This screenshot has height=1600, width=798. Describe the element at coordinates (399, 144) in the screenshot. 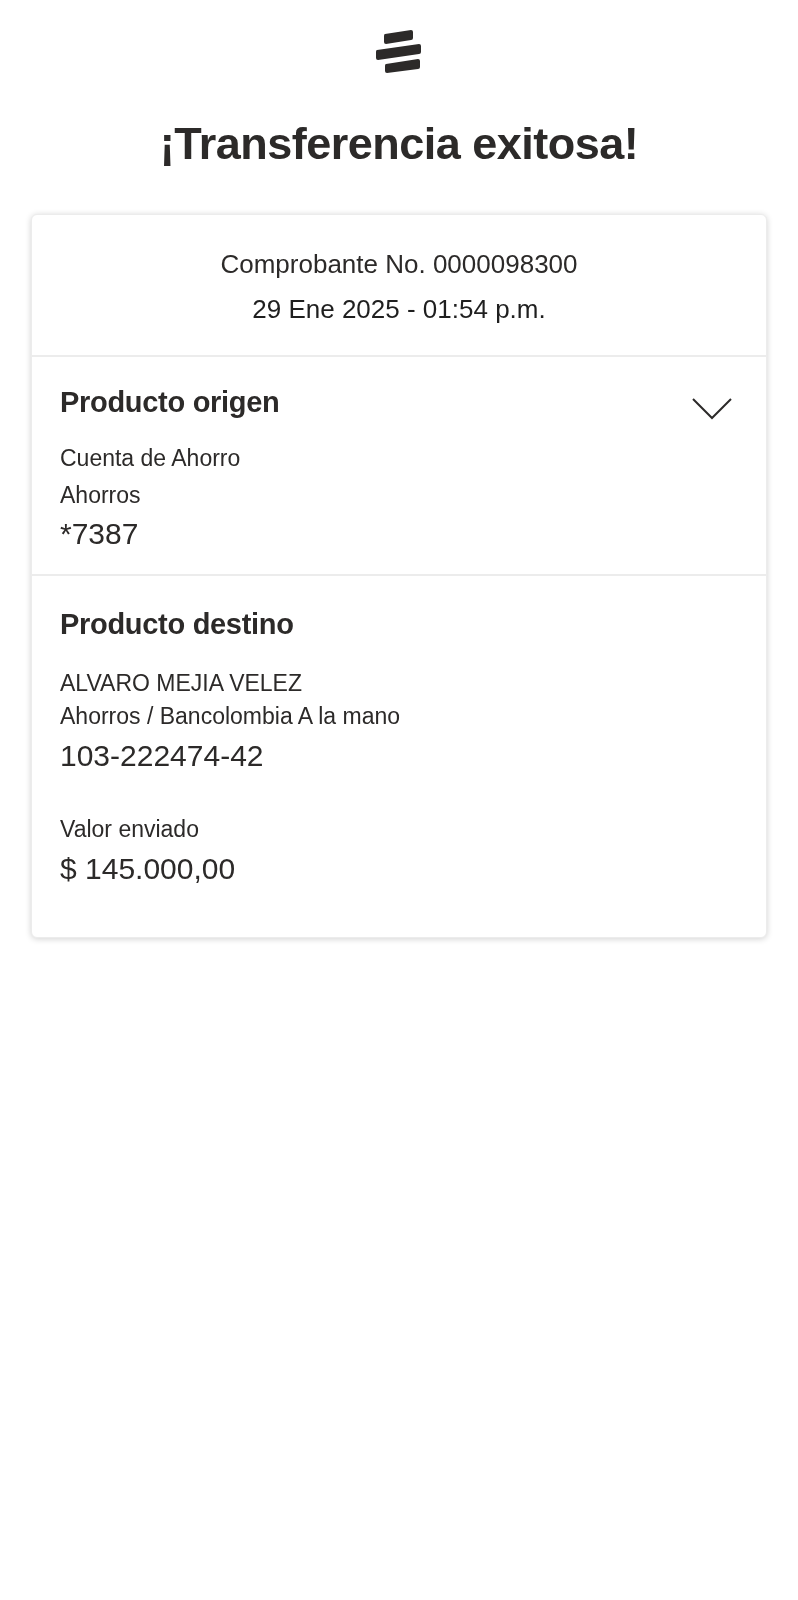

I see `page-title: ¡Transferencia exitosa!` at that location.